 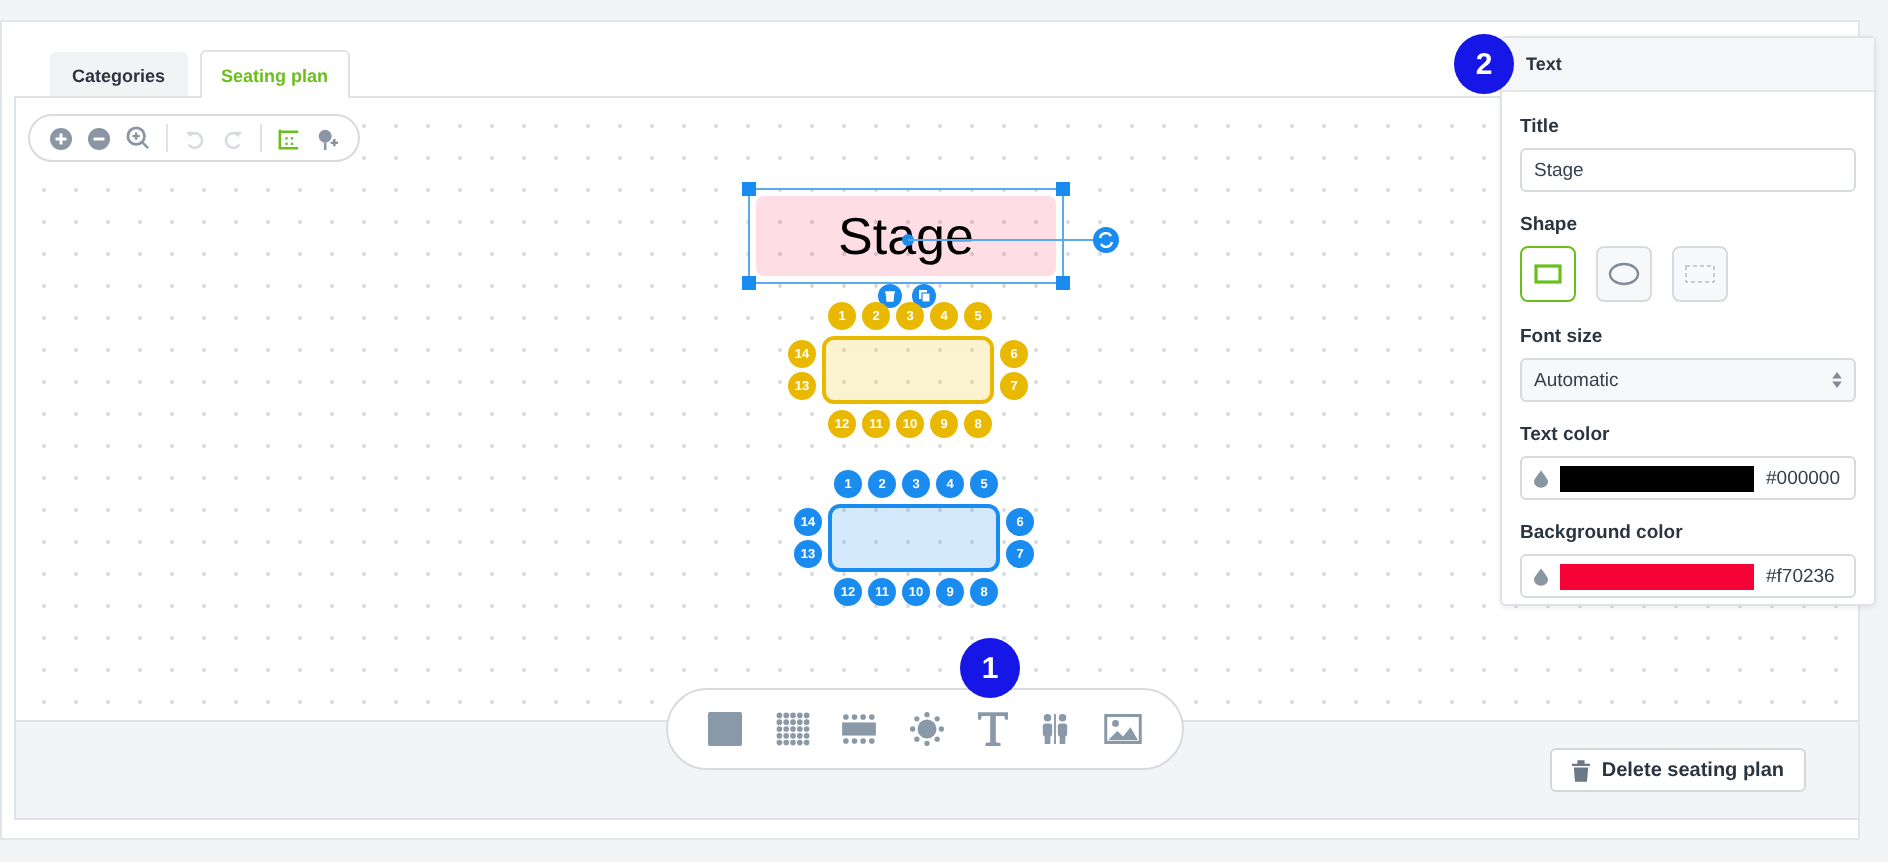 What do you see at coordinates (1055, 729) in the screenshot?
I see `people-icon` at bounding box center [1055, 729].